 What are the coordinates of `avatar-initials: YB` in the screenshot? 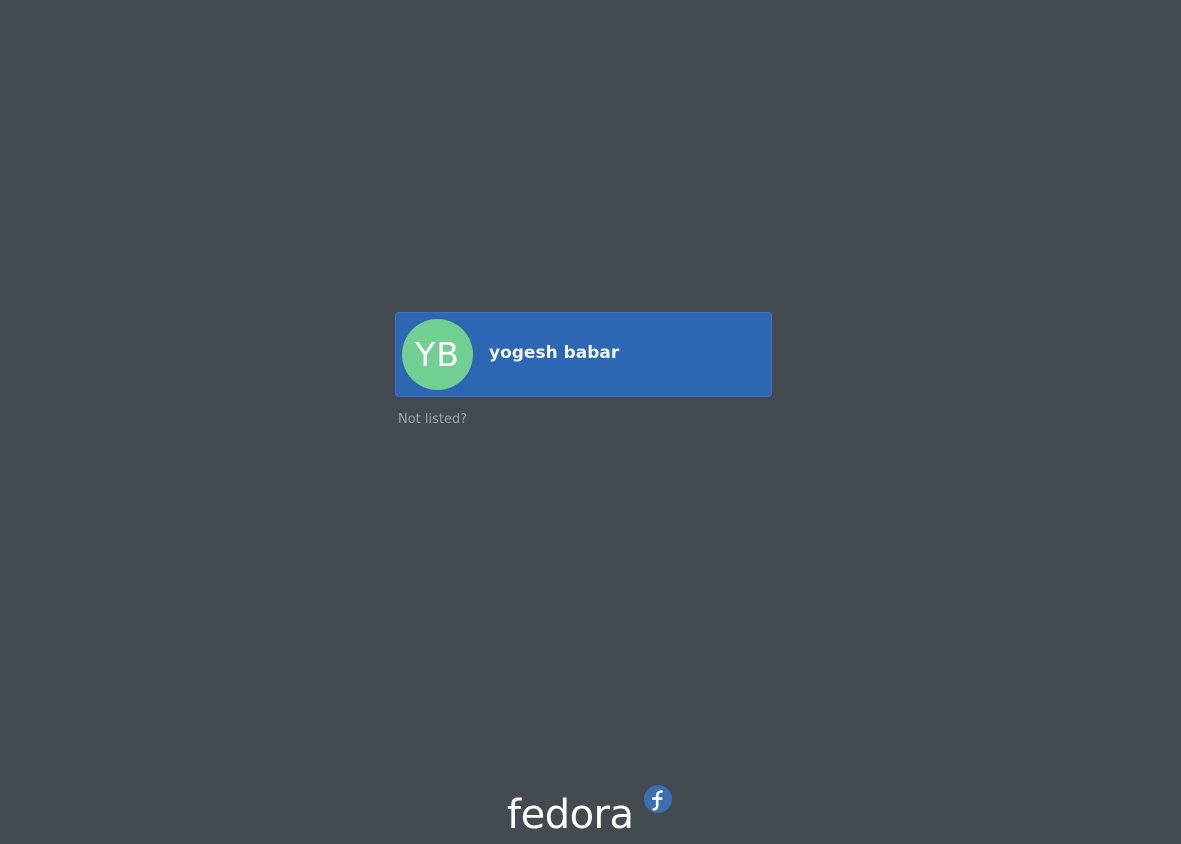 It's located at (437, 354).